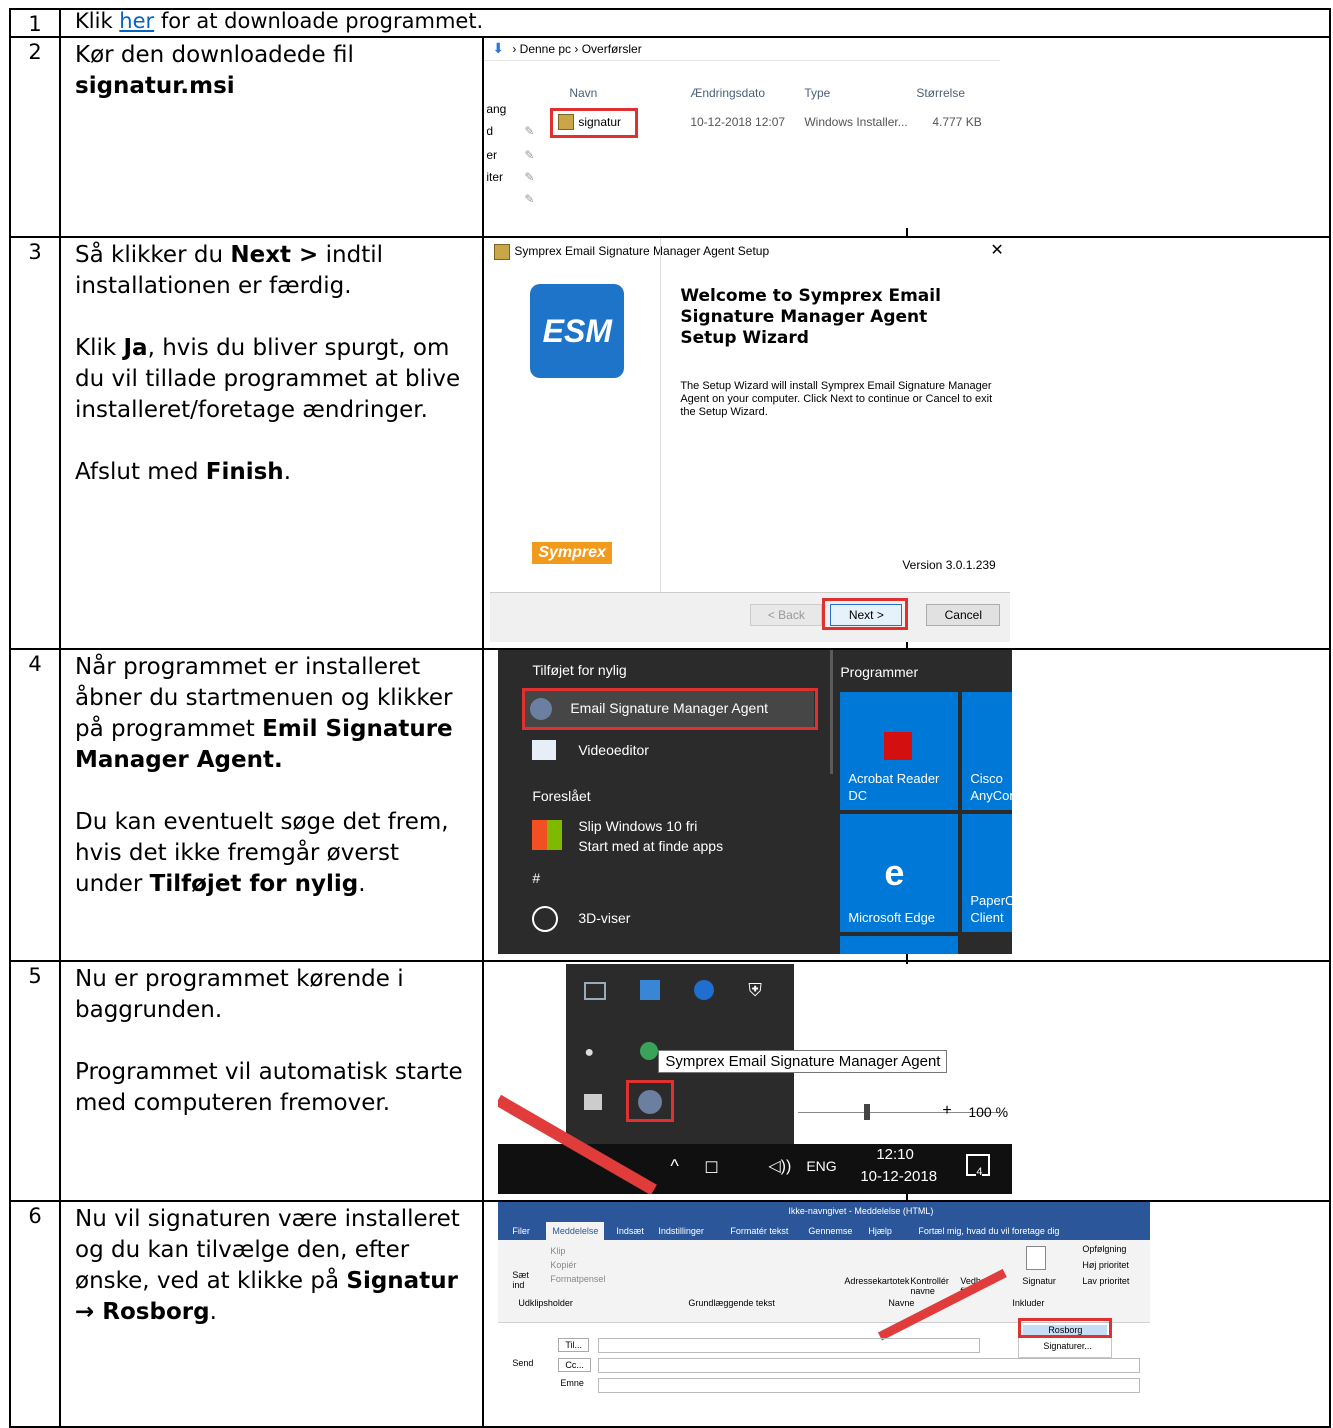 The height and width of the screenshot is (1428, 1333). What do you see at coordinates (1036, 1258) in the screenshot?
I see `signature-icon` at bounding box center [1036, 1258].